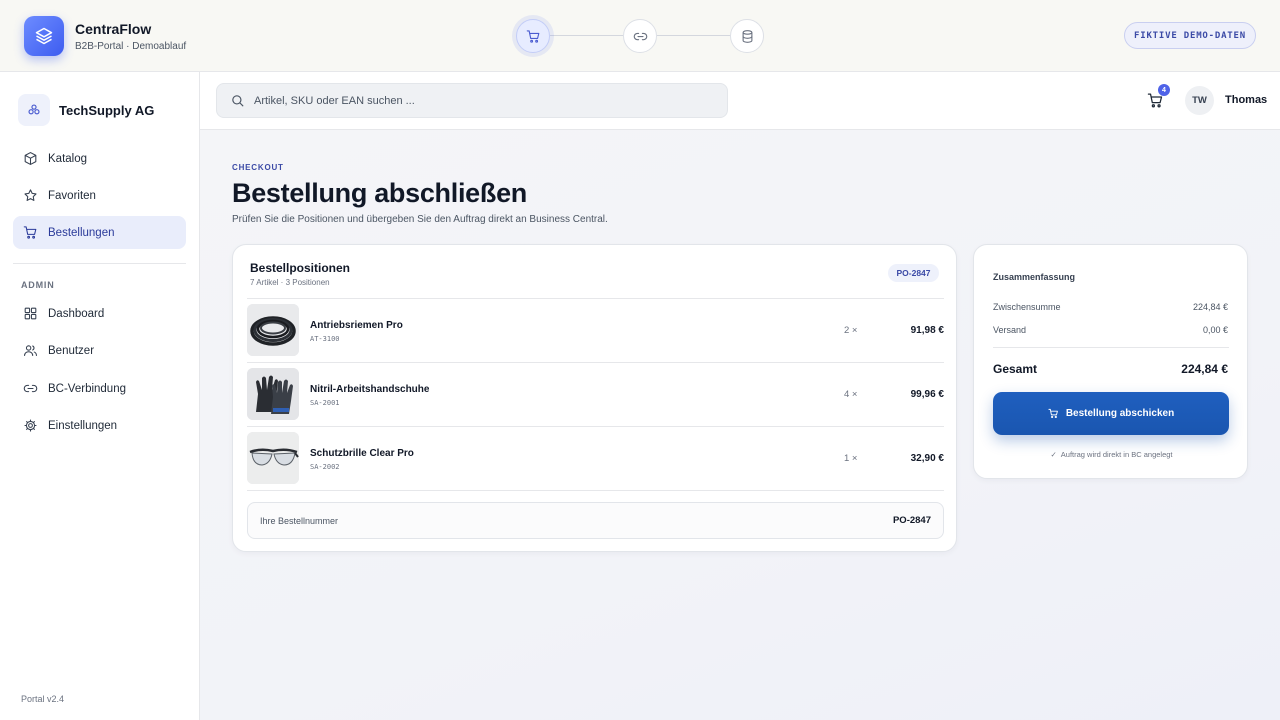  I want to click on item-name: Schutzbrille Clear Pro, so click(362, 453).